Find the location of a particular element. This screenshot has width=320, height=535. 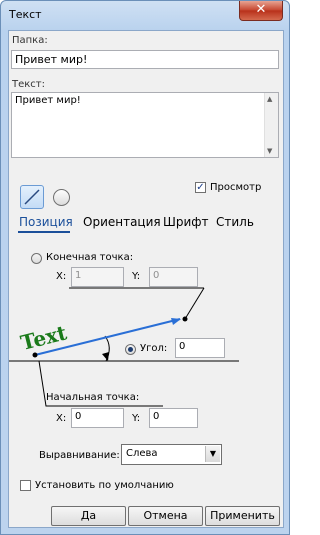

alignment-value: Слева is located at coordinates (142, 453).